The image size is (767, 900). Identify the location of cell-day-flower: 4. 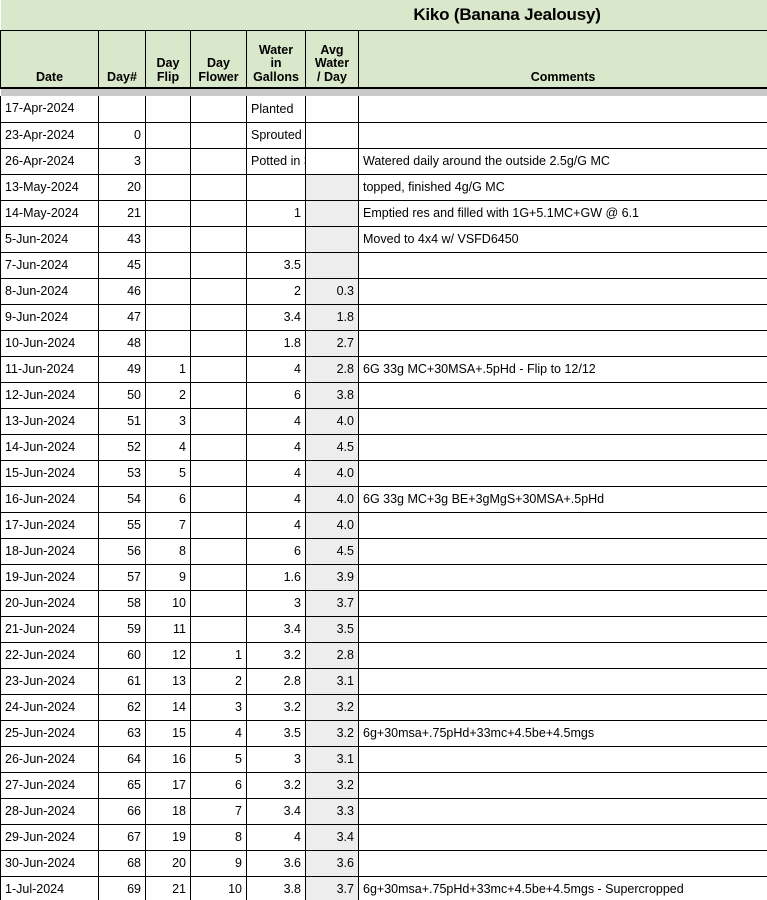
(218, 733).